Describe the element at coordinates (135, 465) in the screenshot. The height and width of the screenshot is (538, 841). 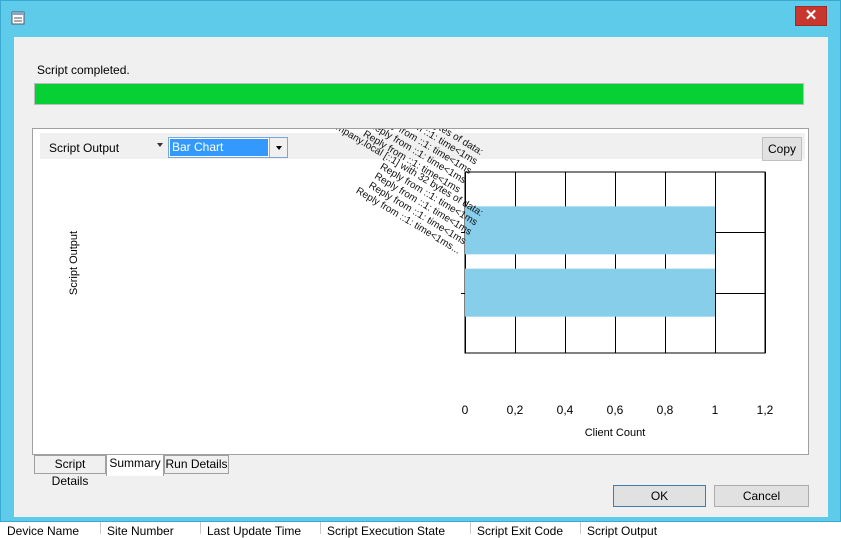
I see `tab-summary: Summary` at that location.